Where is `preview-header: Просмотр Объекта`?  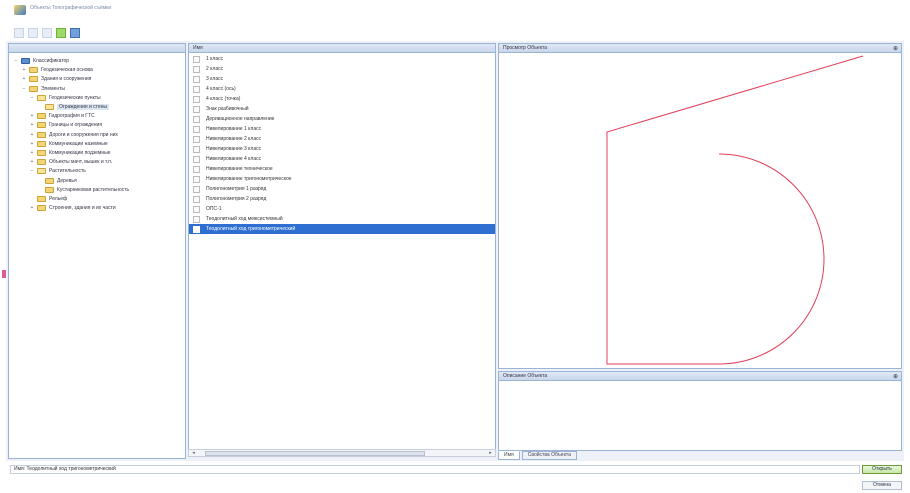 preview-header: Просмотр Объекта is located at coordinates (700, 48).